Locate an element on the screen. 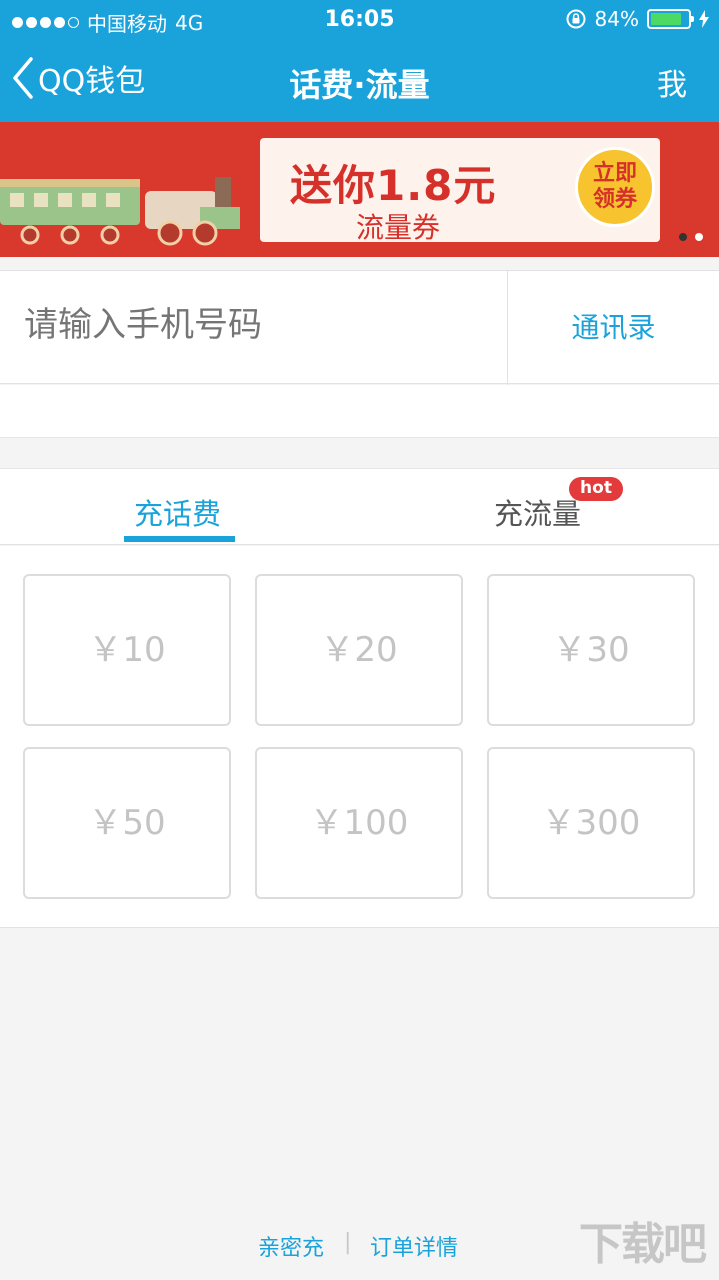 The image size is (719, 1280). hot-badge: hot is located at coordinates (596, 489).